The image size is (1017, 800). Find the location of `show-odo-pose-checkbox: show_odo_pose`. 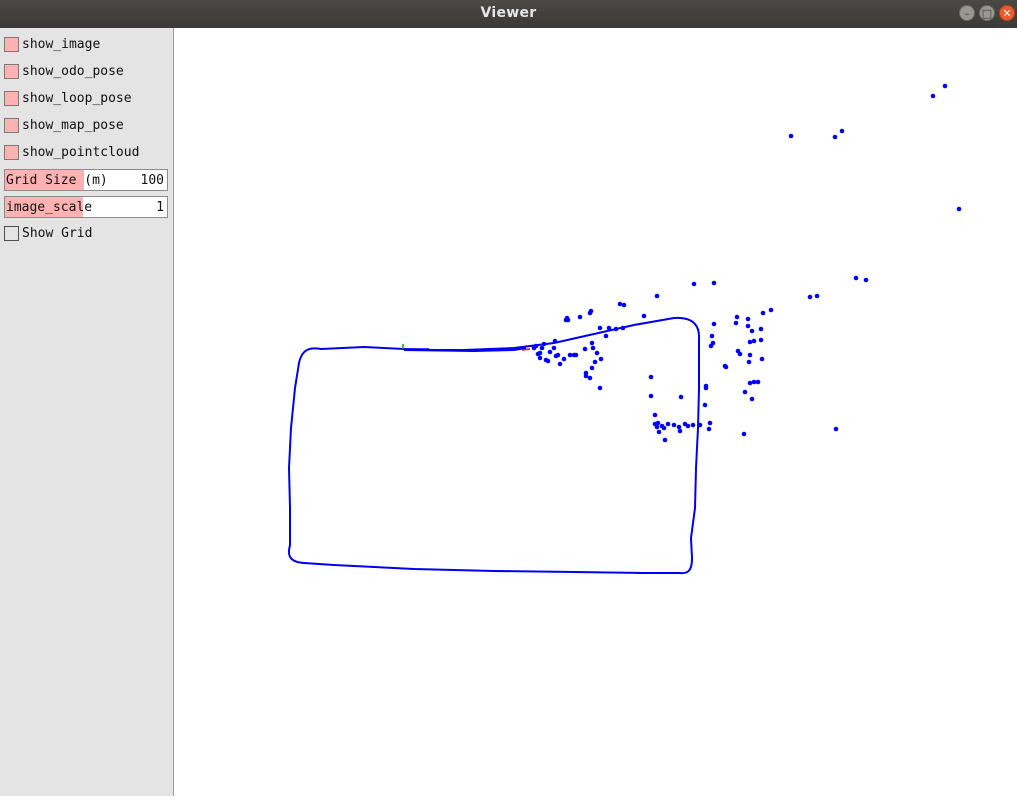

show-odo-pose-checkbox: show_odo_pose is located at coordinates (87, 72).